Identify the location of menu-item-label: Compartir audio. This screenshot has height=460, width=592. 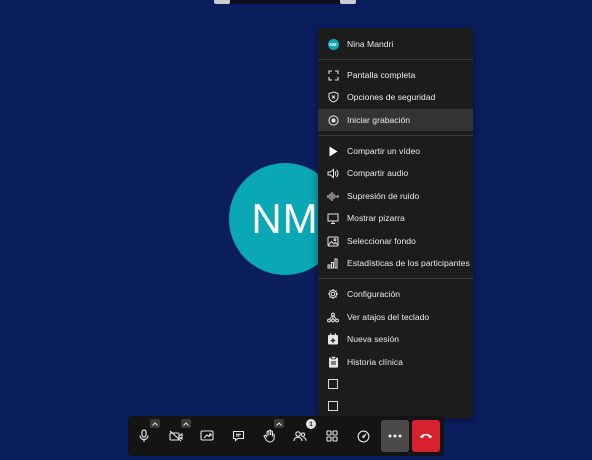
(378, 173).